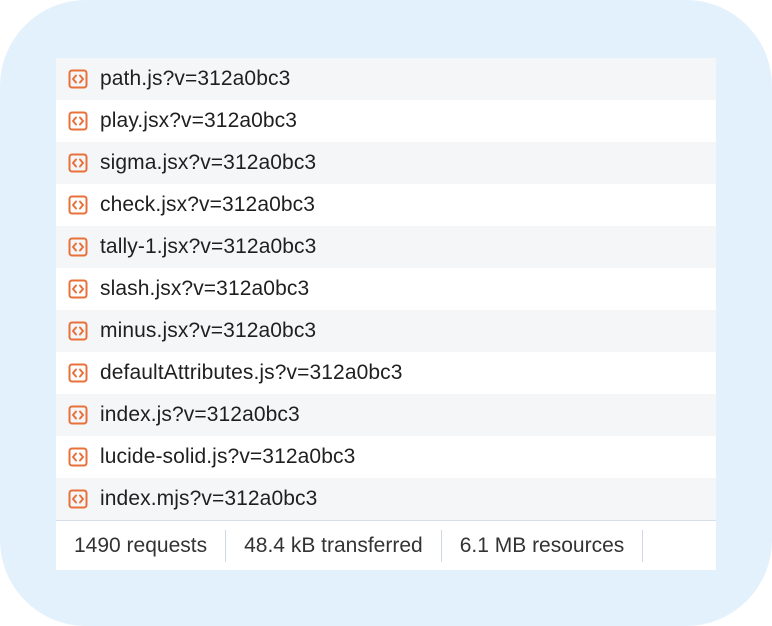  Describe the element at coordinates (209, 498) in the screenshot. I see `request-name: index.mjs?v=312a0bc3` at that location.